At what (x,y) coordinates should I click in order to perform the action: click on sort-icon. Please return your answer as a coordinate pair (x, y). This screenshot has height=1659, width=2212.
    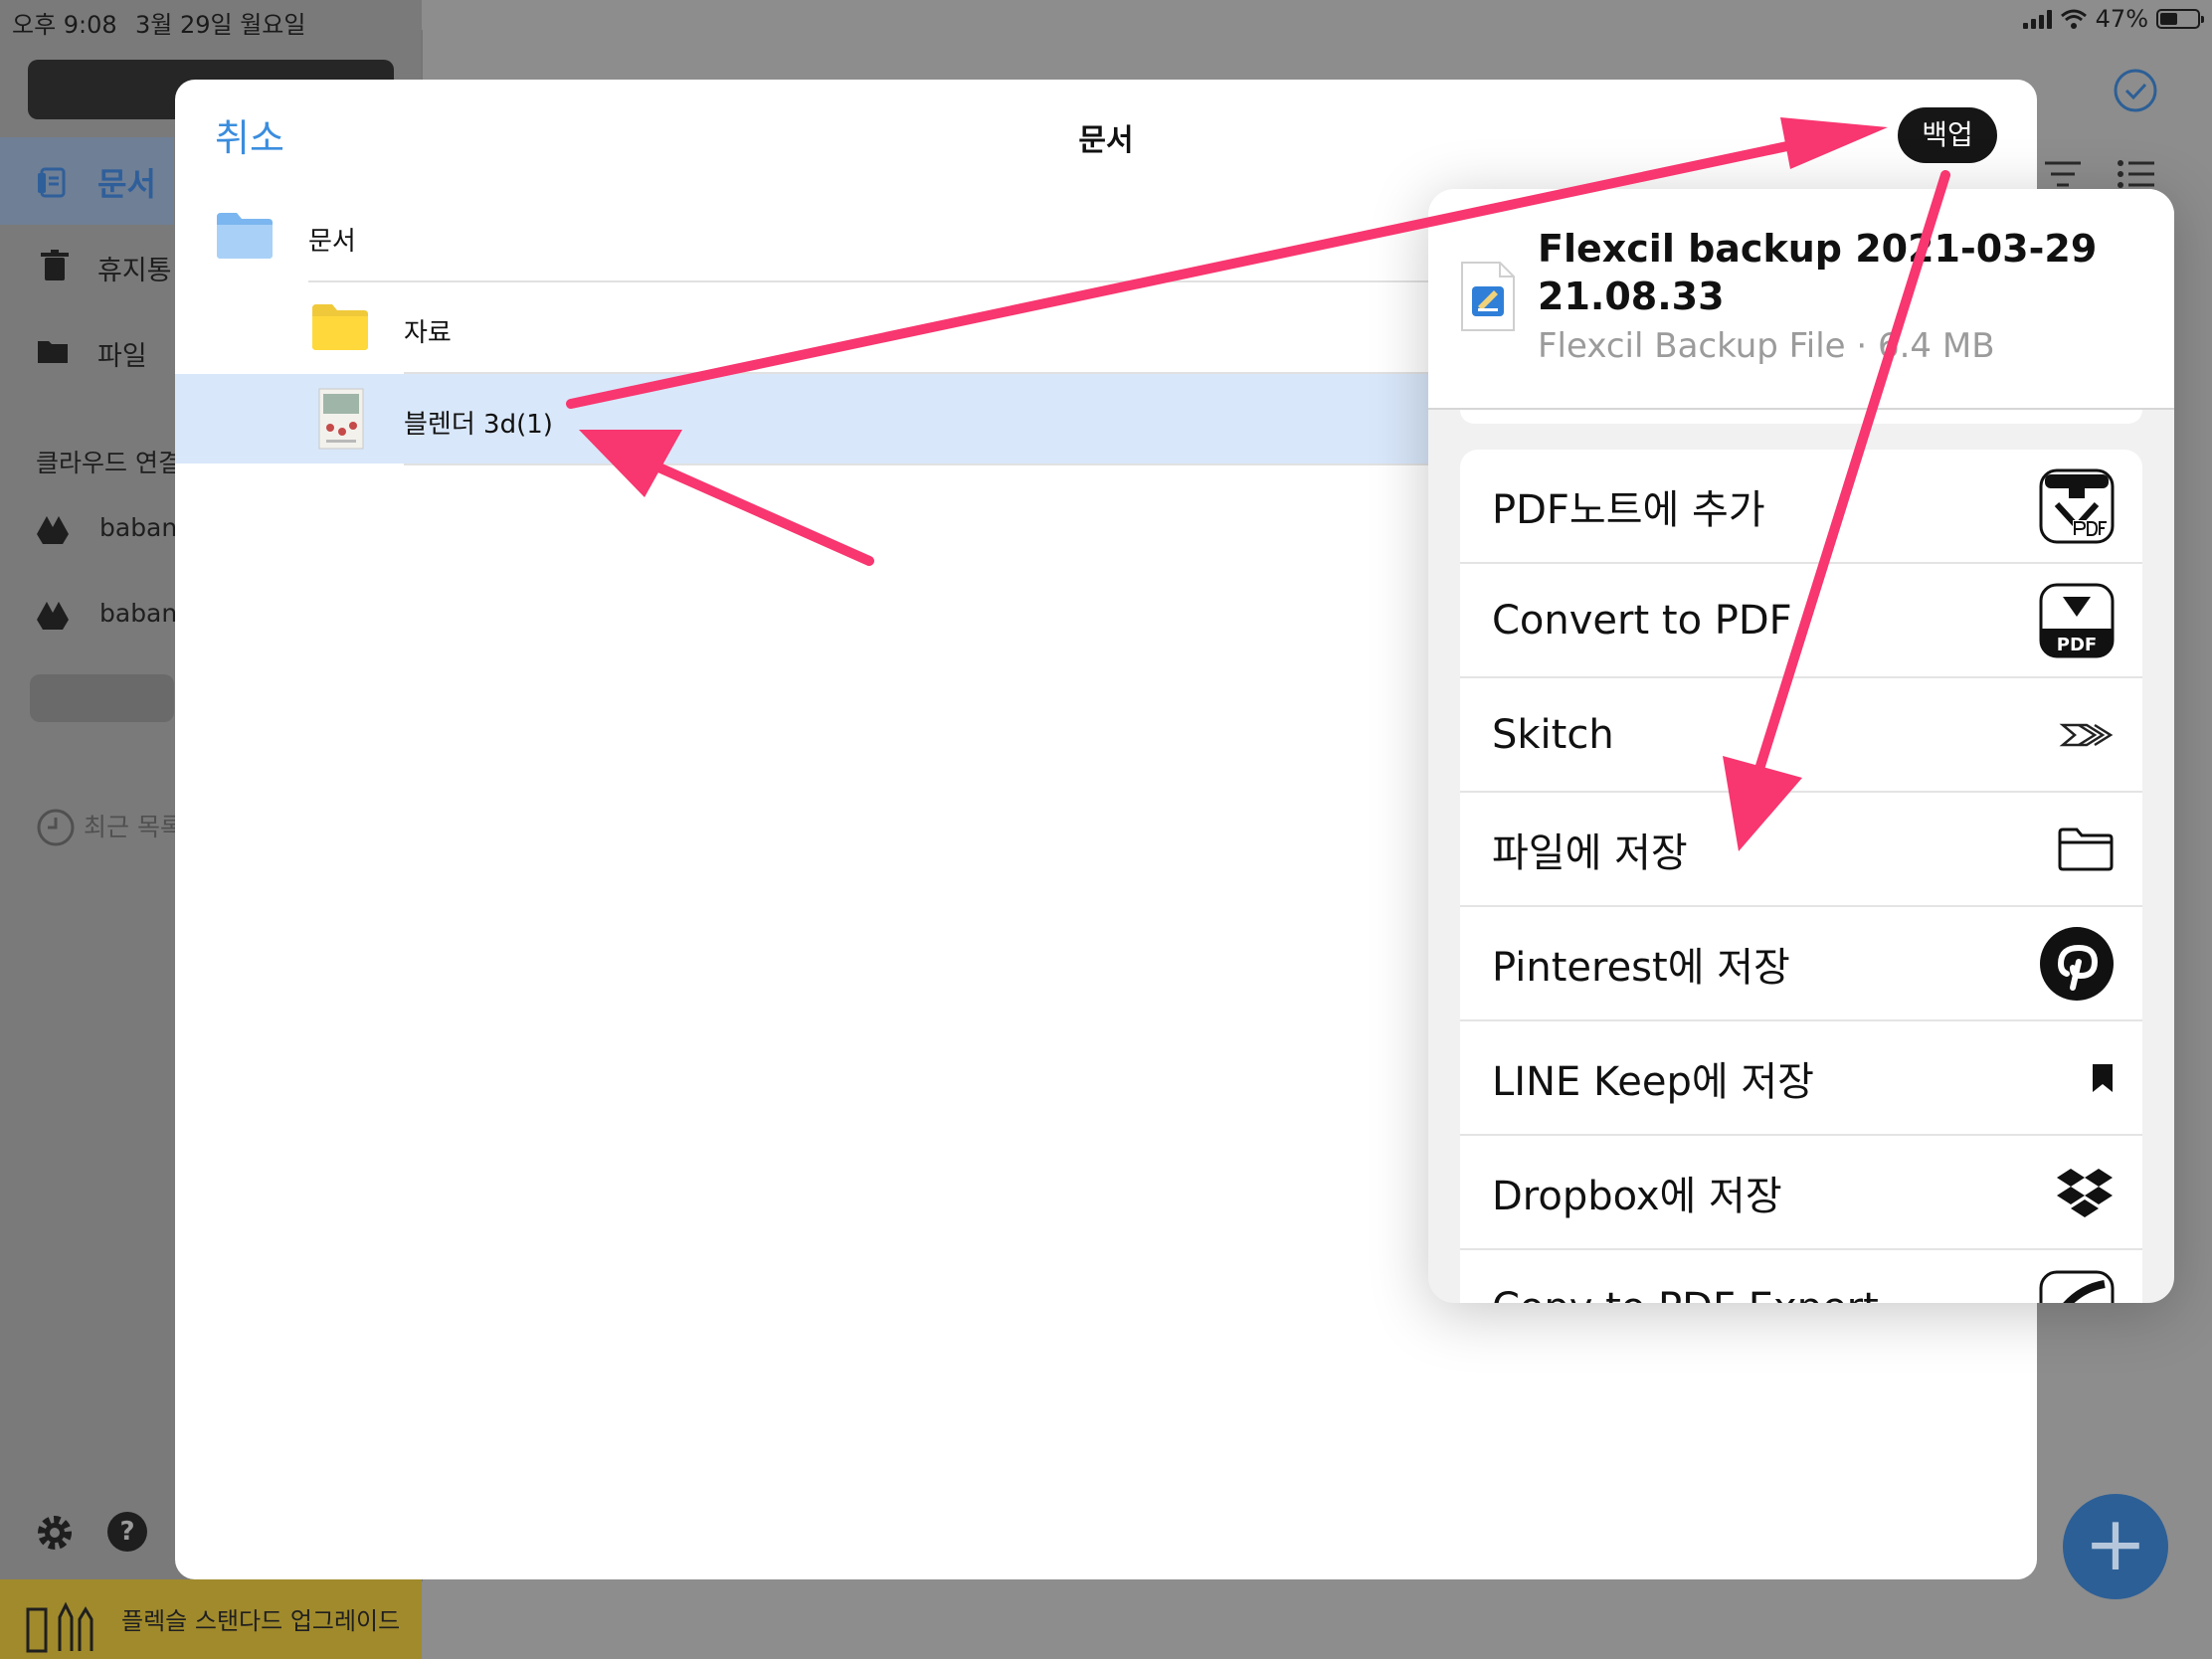
    Looking at the image, I should click on (2063, 174).